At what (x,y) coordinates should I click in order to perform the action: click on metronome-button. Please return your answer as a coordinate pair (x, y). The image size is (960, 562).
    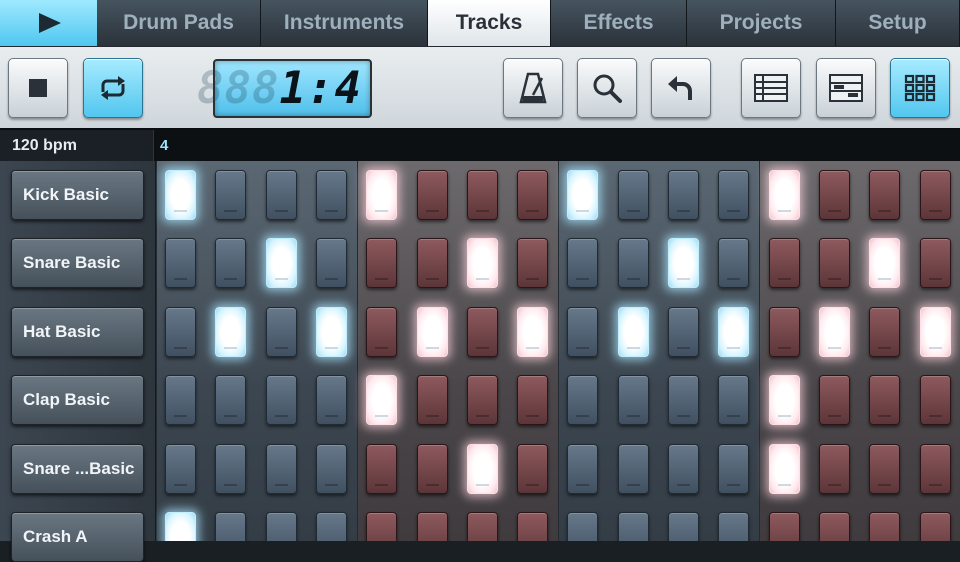
    Looking at the image, I should click on (533, 88).